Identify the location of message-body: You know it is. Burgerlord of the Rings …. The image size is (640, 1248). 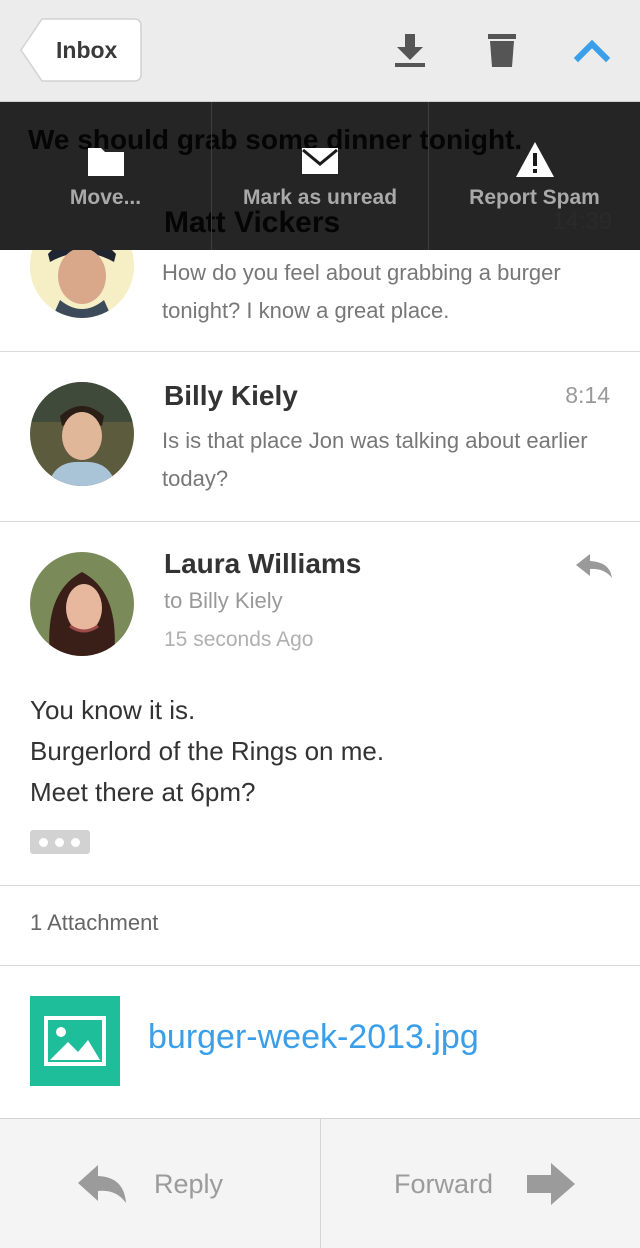
(207, 751).